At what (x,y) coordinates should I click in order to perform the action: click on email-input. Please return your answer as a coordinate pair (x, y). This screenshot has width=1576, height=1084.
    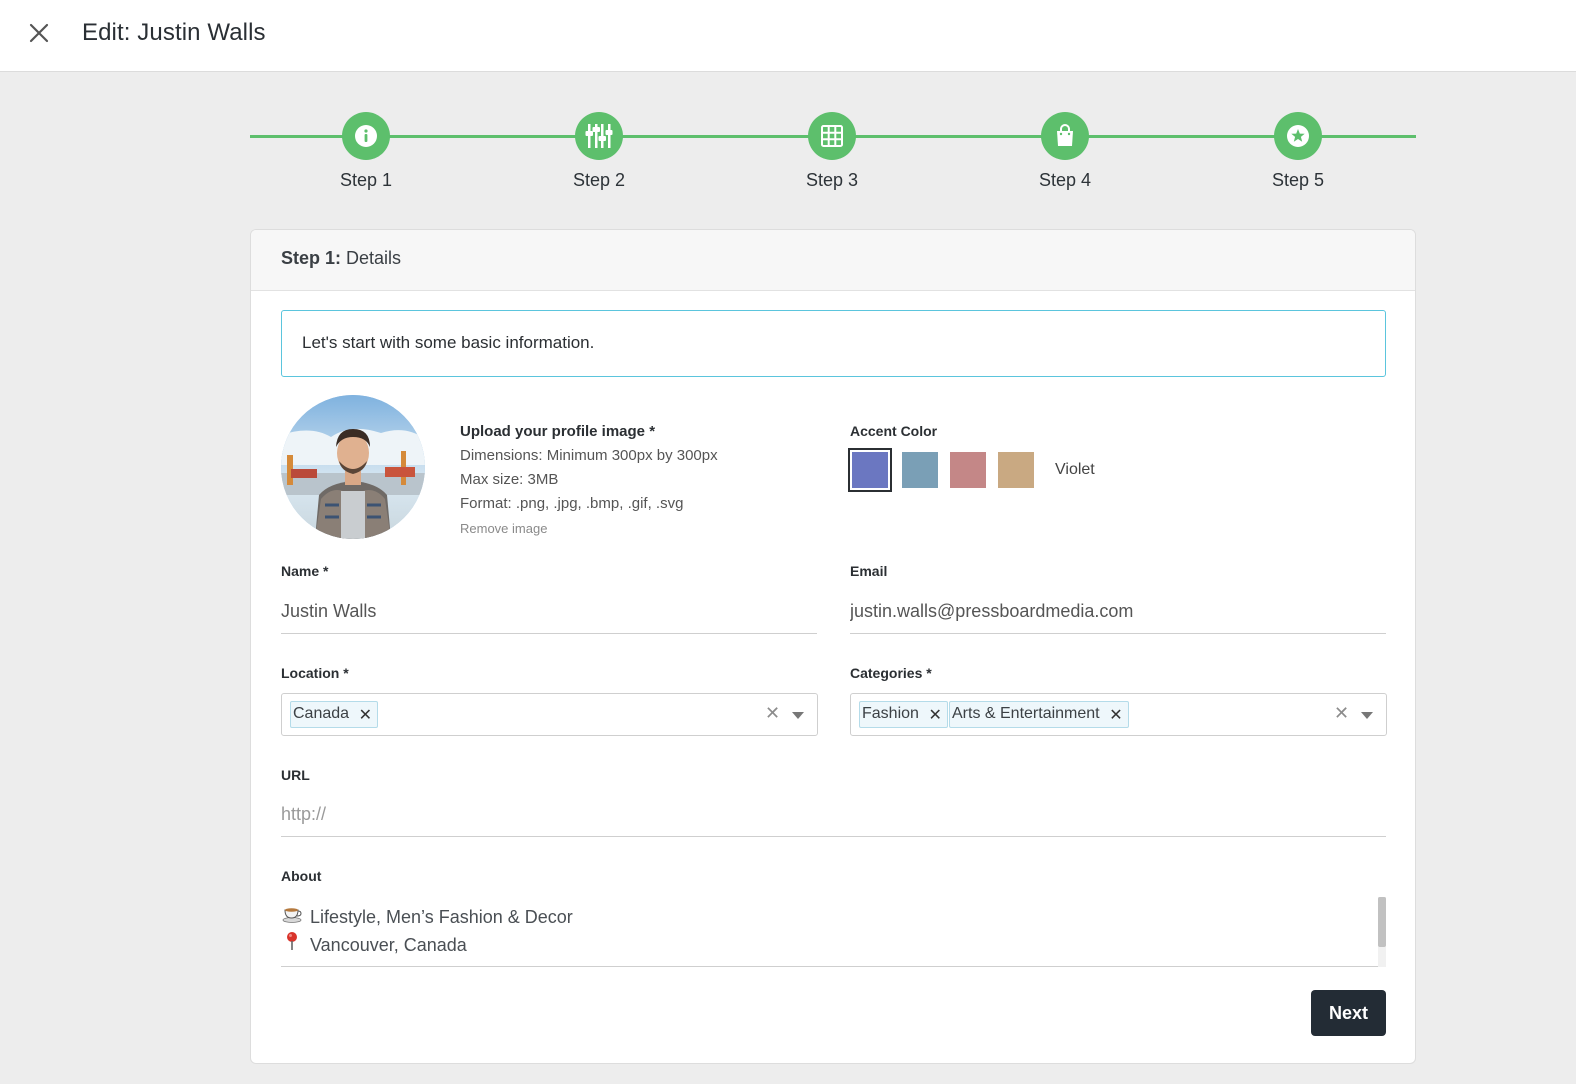
    Looking at the image, I should click on (1118, 612).